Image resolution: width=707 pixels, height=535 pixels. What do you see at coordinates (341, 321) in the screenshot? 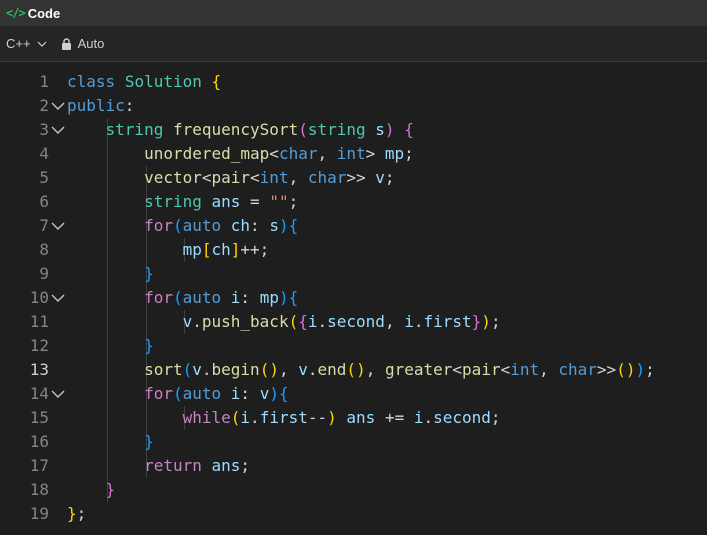
I see `code-text: v.push_back({i.second, i.first});` at bounding box center [341, 321].